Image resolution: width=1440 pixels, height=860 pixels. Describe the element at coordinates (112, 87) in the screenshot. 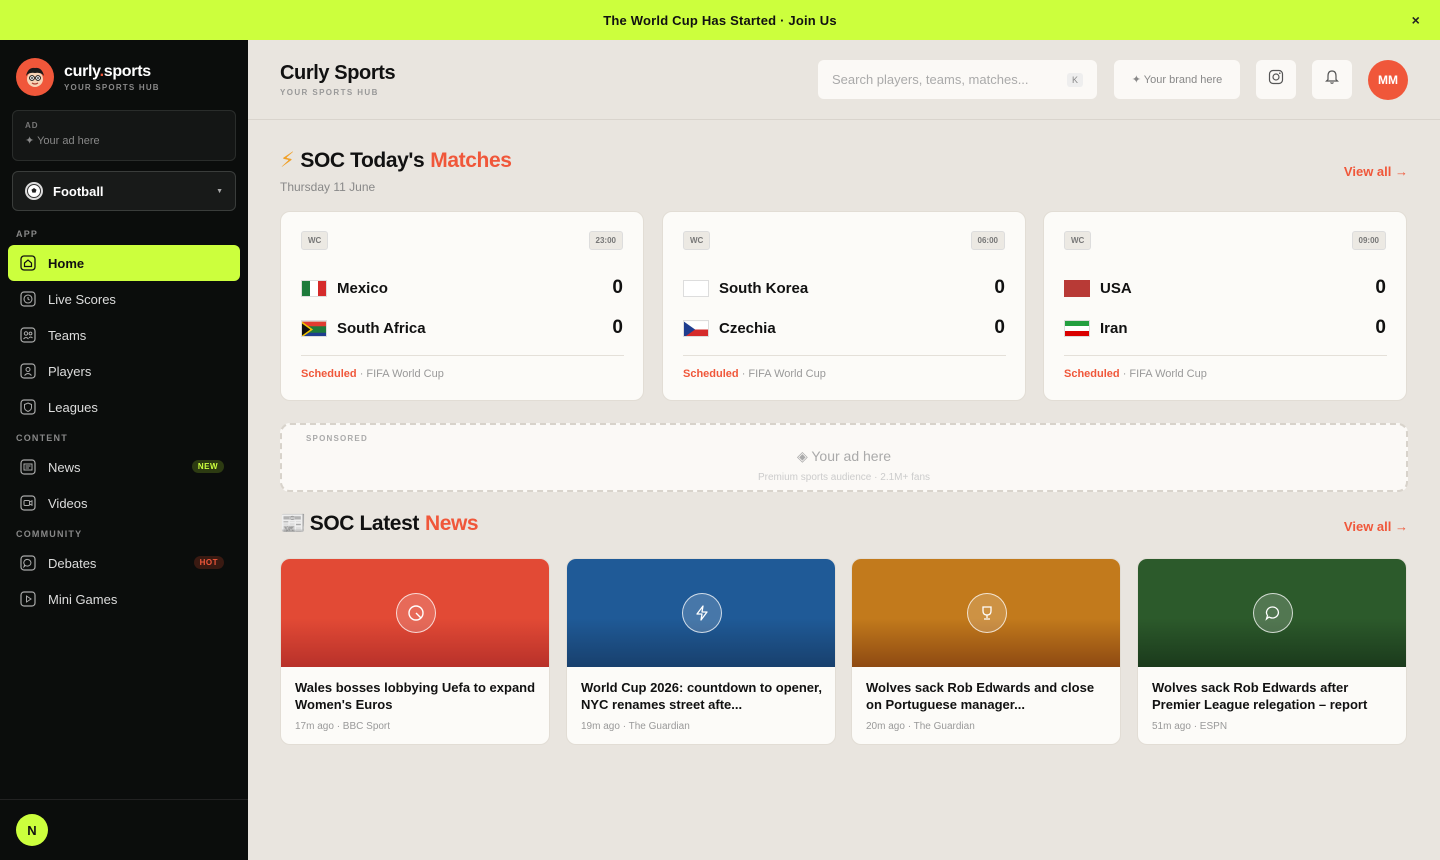

I see `logo-tagline: YOUR SPORTS HUB` at that location.